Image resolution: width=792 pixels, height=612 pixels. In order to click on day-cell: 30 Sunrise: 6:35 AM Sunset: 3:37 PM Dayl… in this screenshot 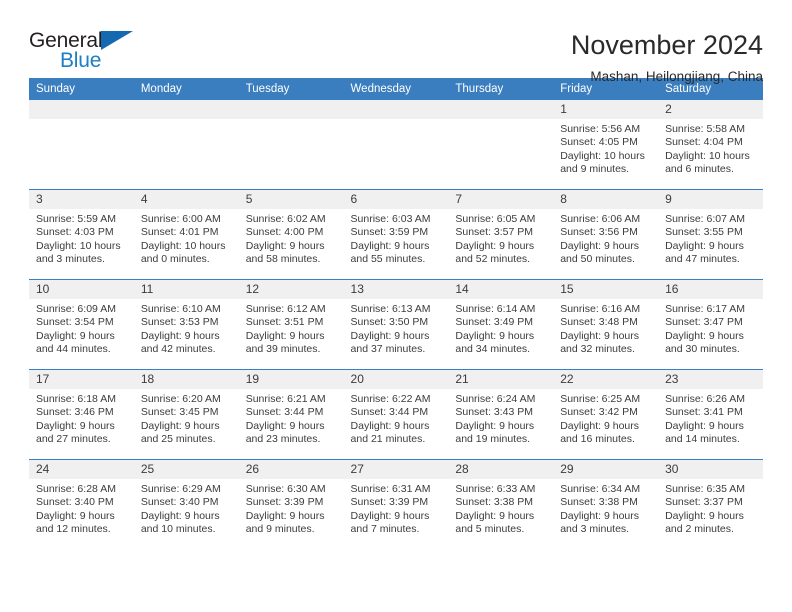, I will do `click(710, 504)`.